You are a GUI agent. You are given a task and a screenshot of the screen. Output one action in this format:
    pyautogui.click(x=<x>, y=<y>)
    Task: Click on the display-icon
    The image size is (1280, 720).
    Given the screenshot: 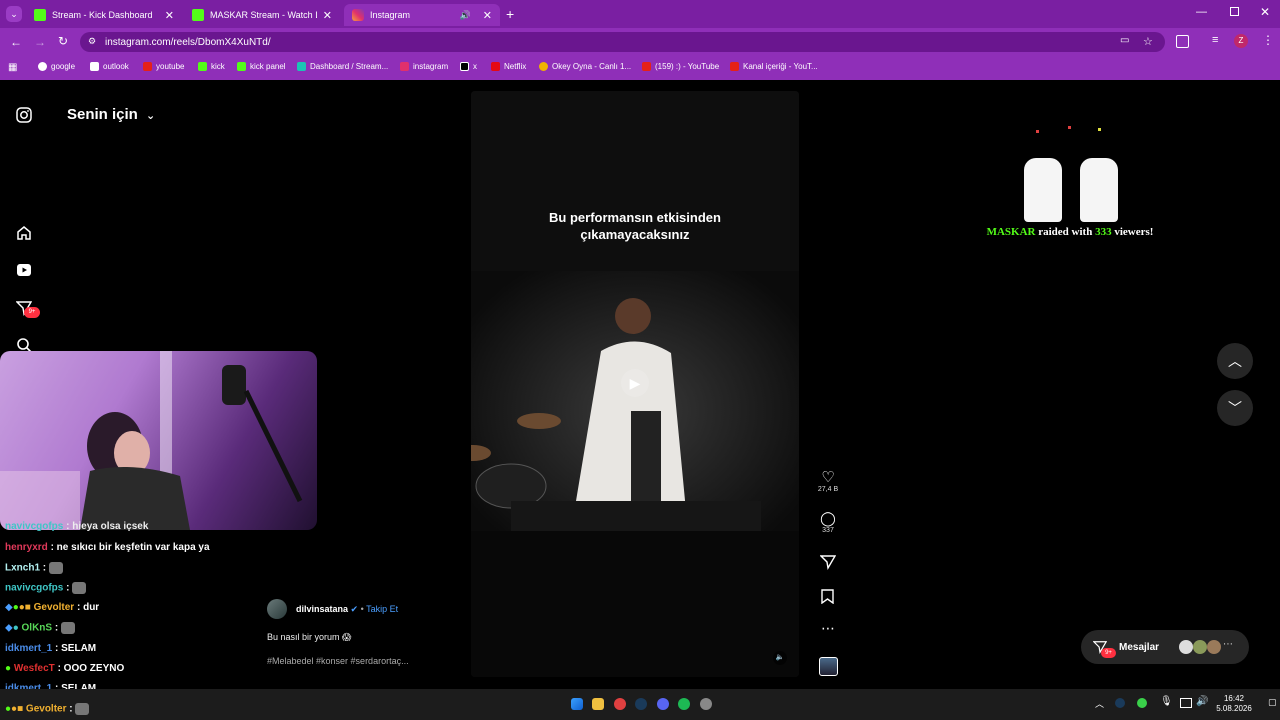 What is the action you would take?
    pyautogui.click(x=1186, y=703)
    